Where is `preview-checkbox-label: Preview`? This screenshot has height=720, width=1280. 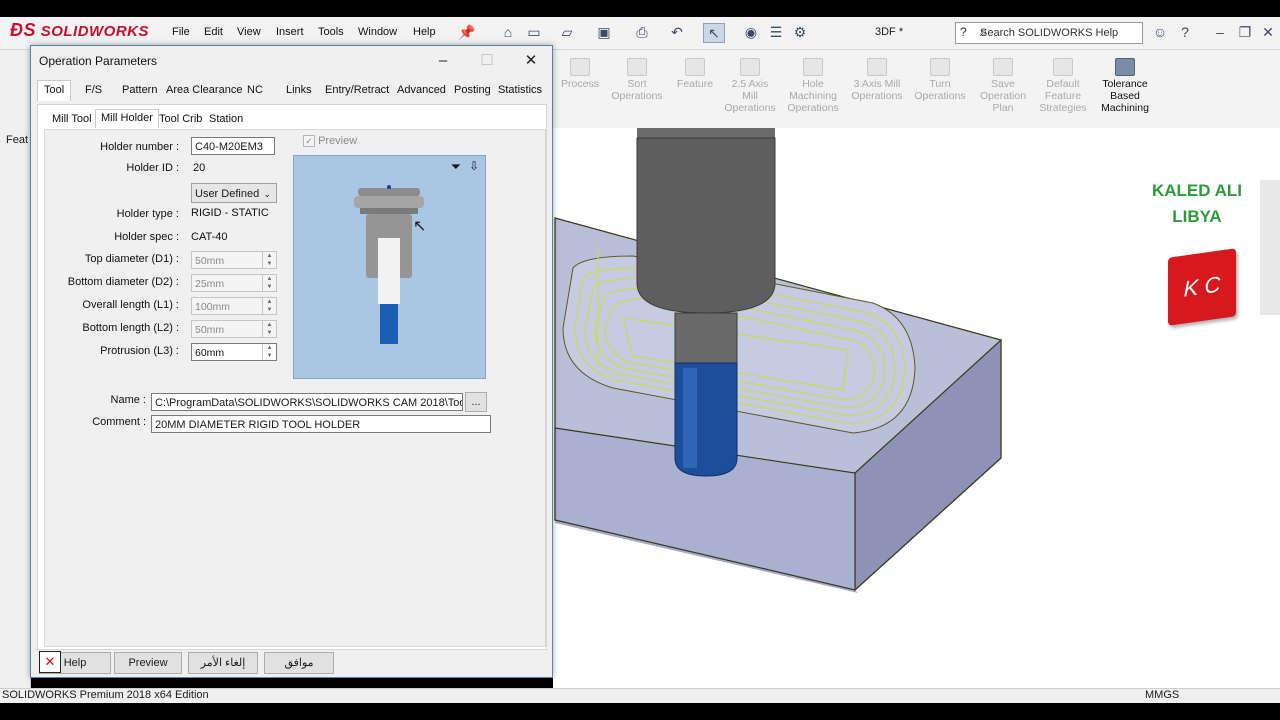
preview-checkbox-label: Preview is located at coordinates (338, 141).